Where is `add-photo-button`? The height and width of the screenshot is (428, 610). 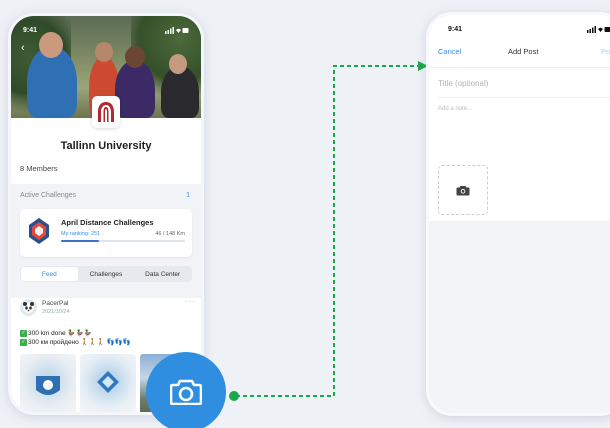 add-photo-button is located at coordinates (463, 190).